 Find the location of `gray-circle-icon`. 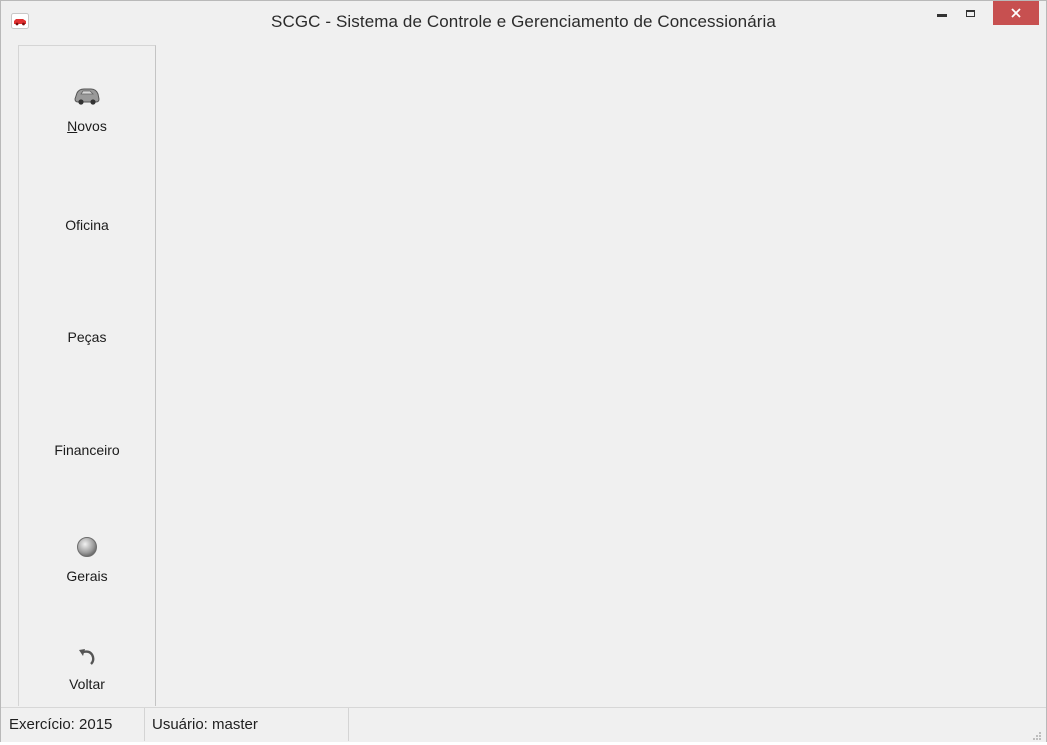

gray-circle-icon is located at coordinates (87, 548).